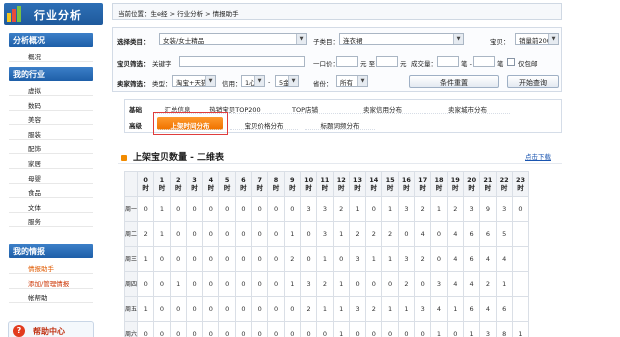  Describe the element at coordinates (504, 329) in the screenshot. I see `count-cell: 8` at that location.